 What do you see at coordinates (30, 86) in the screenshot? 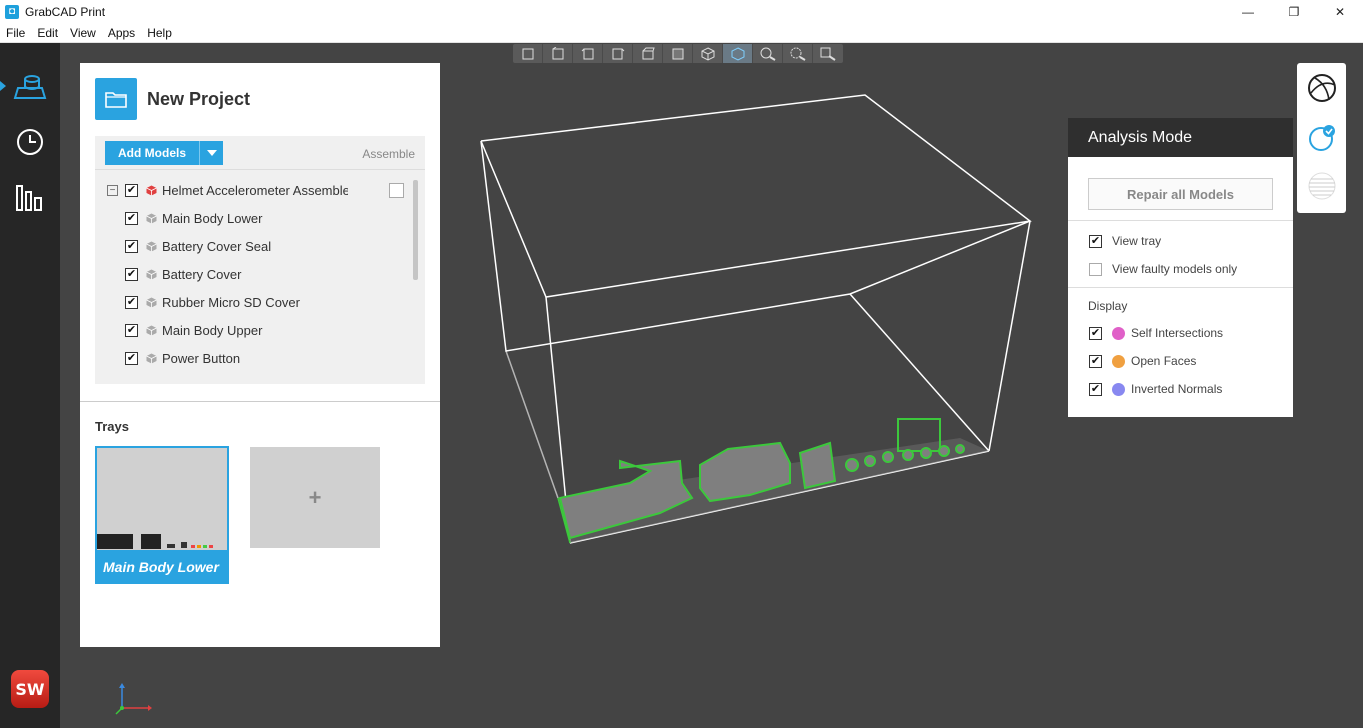
I see `printer-tray-icon` at bounding box center [30, 86].